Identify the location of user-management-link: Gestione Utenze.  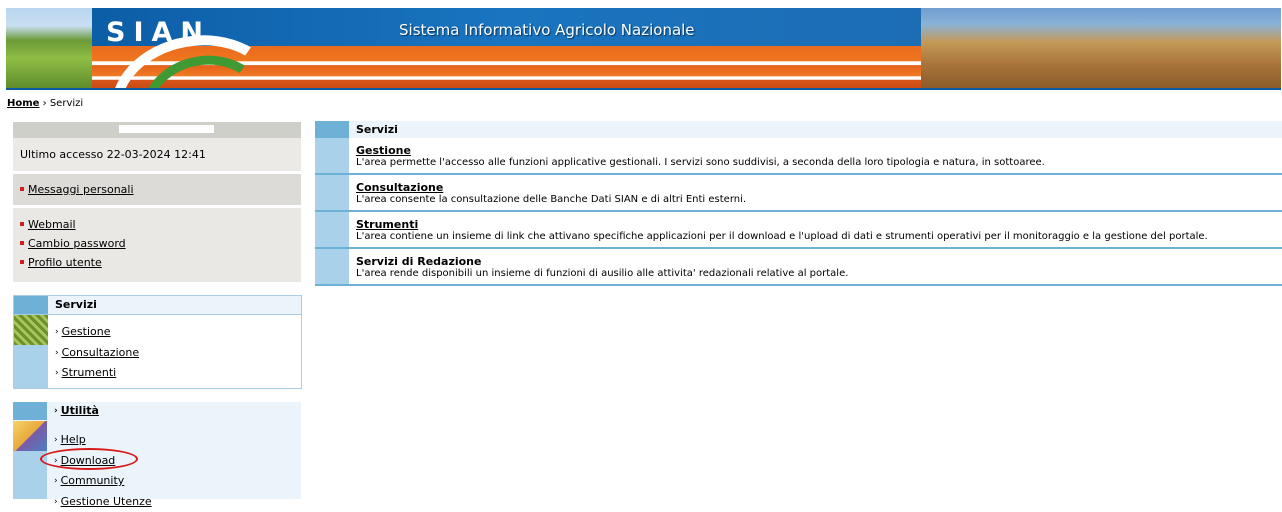
(106, 501).